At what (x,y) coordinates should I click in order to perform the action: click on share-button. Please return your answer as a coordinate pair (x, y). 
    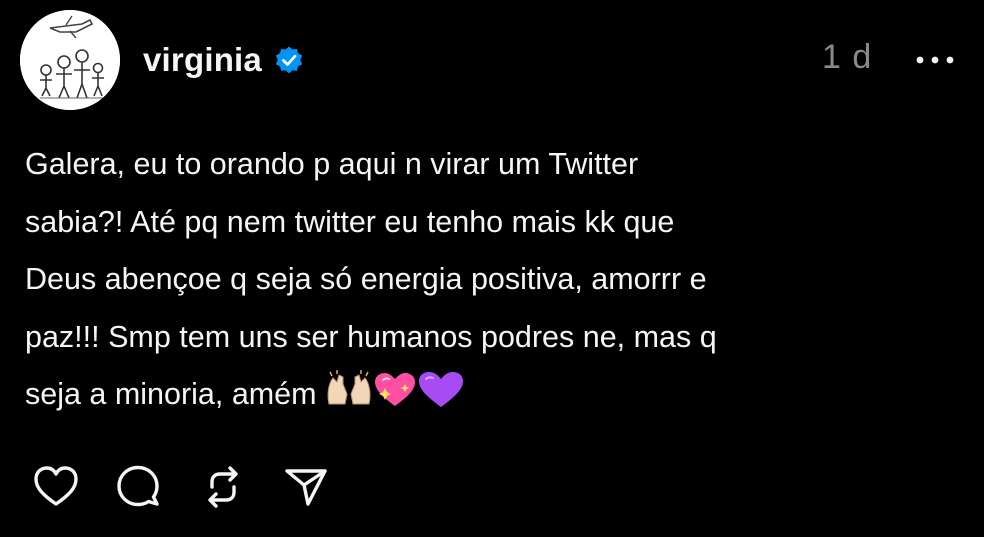
    Looking at the image, I should click on (306, 487).